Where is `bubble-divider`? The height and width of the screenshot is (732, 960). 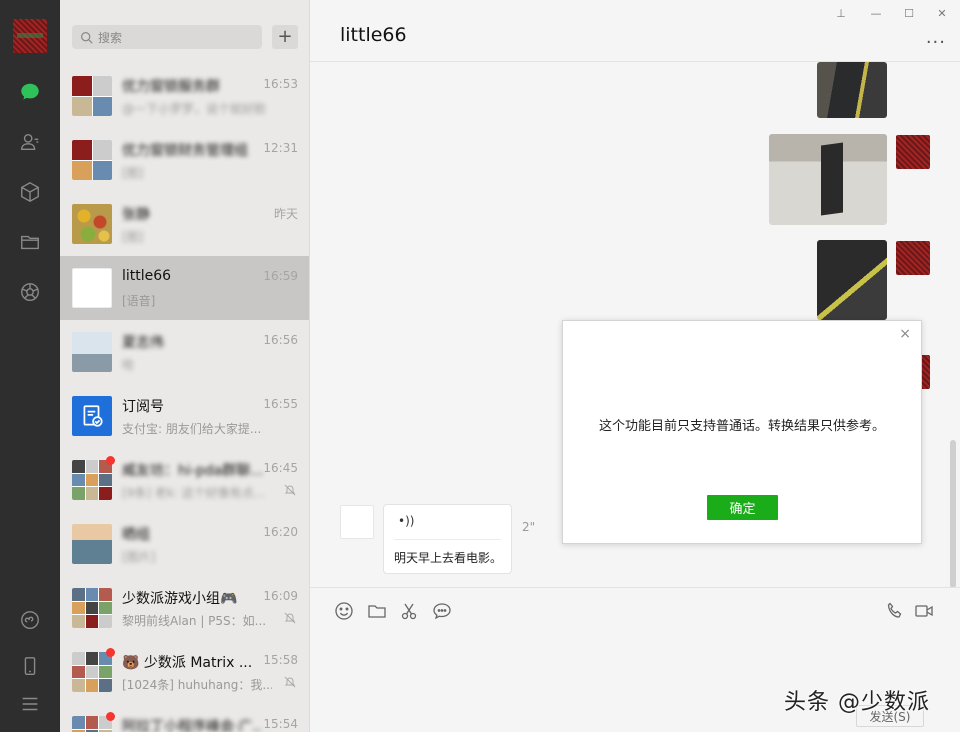
bubble-divider is located at coordinates (447, 539).